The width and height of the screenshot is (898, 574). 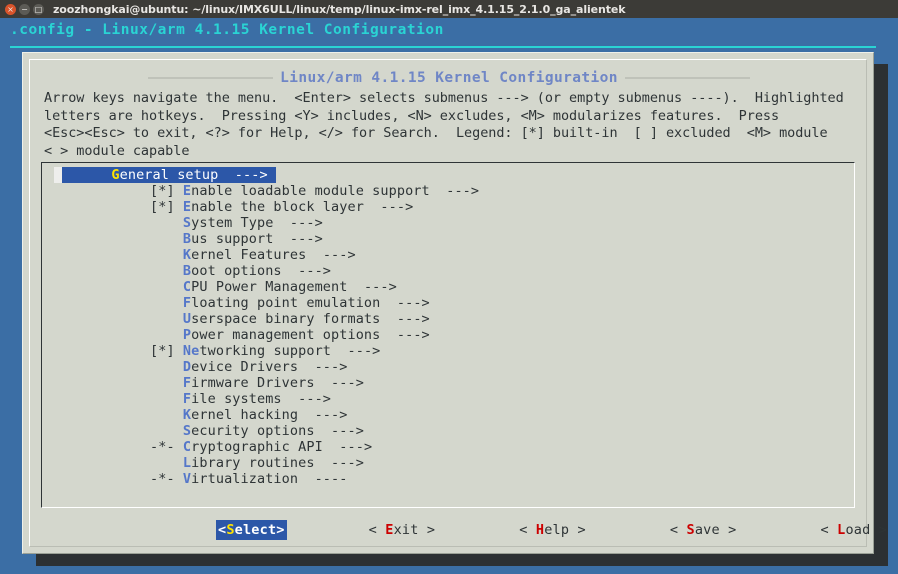 I want to click on maximize-icon-glyph: □, so click(x=38, y=9).